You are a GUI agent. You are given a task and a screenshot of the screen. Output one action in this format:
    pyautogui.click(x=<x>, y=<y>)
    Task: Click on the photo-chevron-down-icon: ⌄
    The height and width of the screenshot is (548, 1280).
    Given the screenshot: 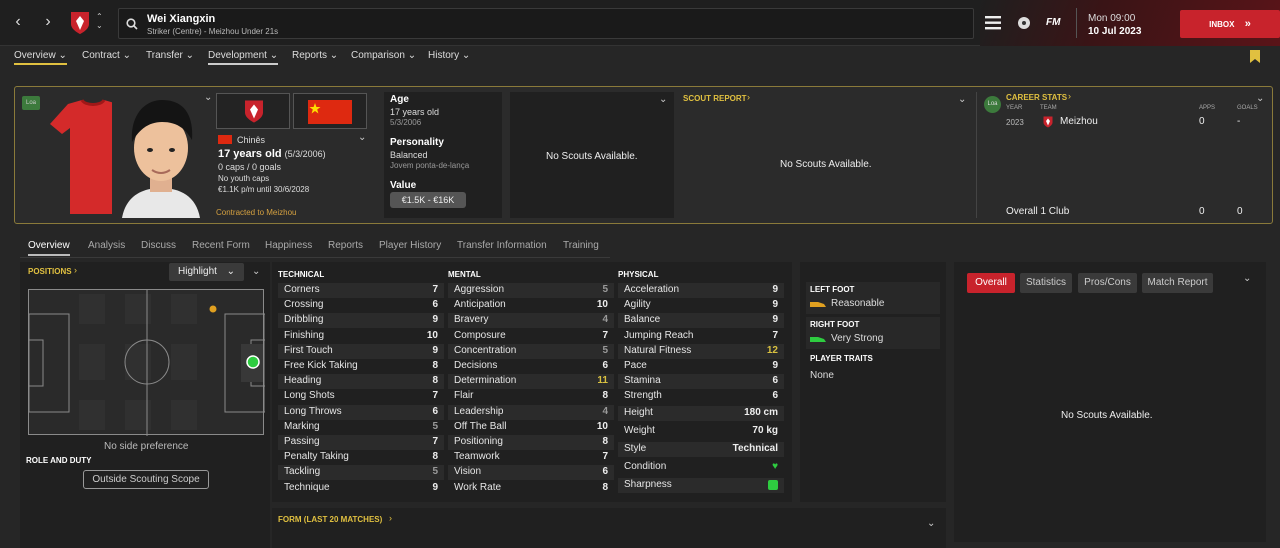 What is the action you would take?
    pyautogui.click(x=208, y=97)
    